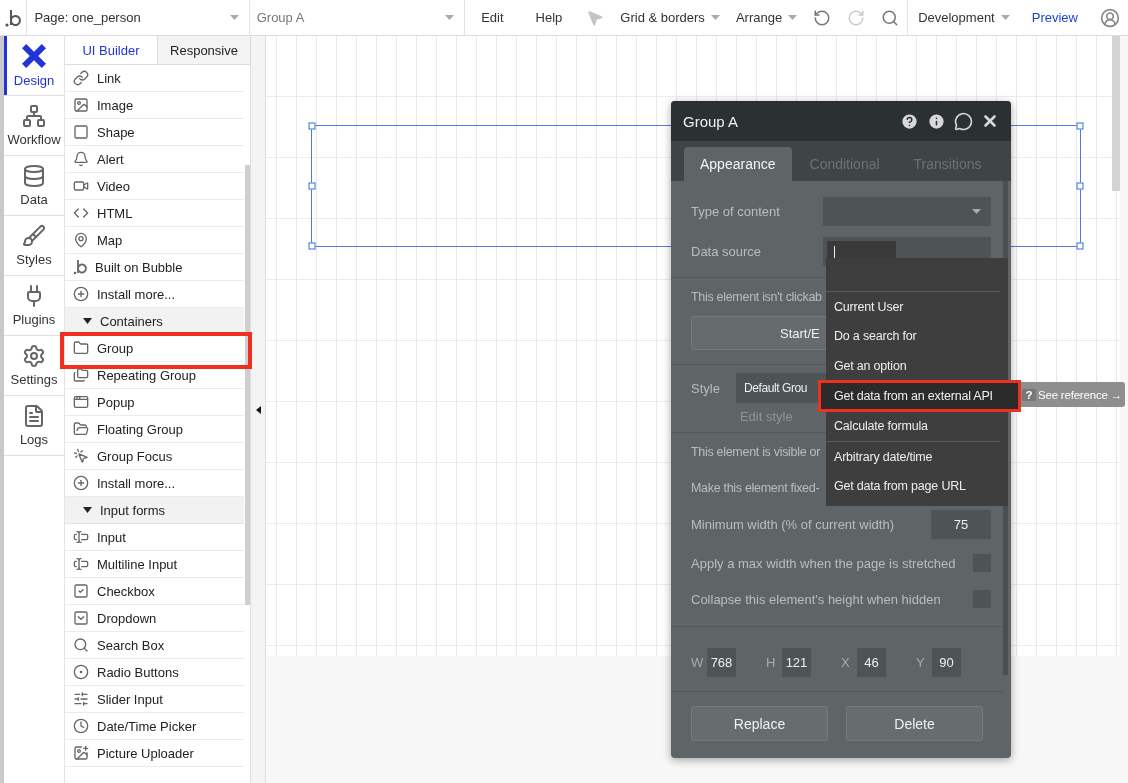 This screenshot has height=783, width=1128. What do you see at coordinates (138, 672) in the screenshot?
I see `element-label: Radio Buttons` at bounding box center [138, 672].